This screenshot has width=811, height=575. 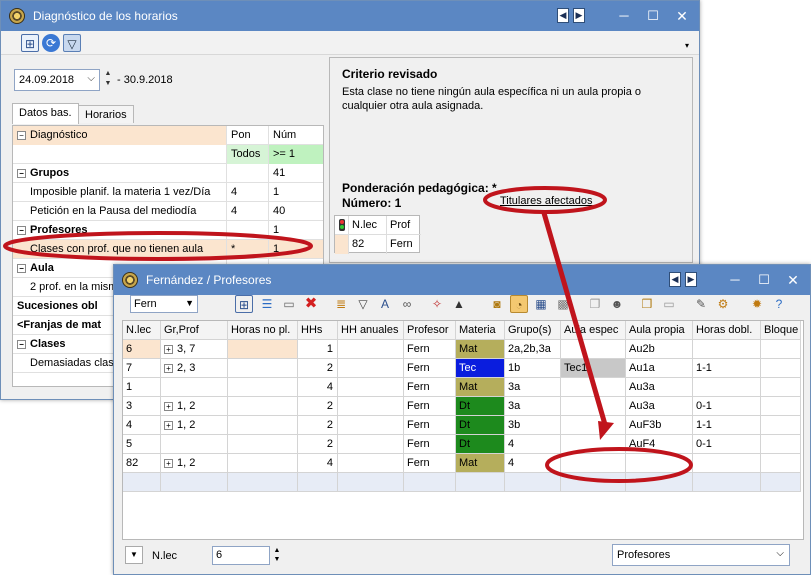 What do you see at coordinates (563, 304) in the screenshot?
I see `grid-settings-icon: ▩` at bounding box center [563, 304].